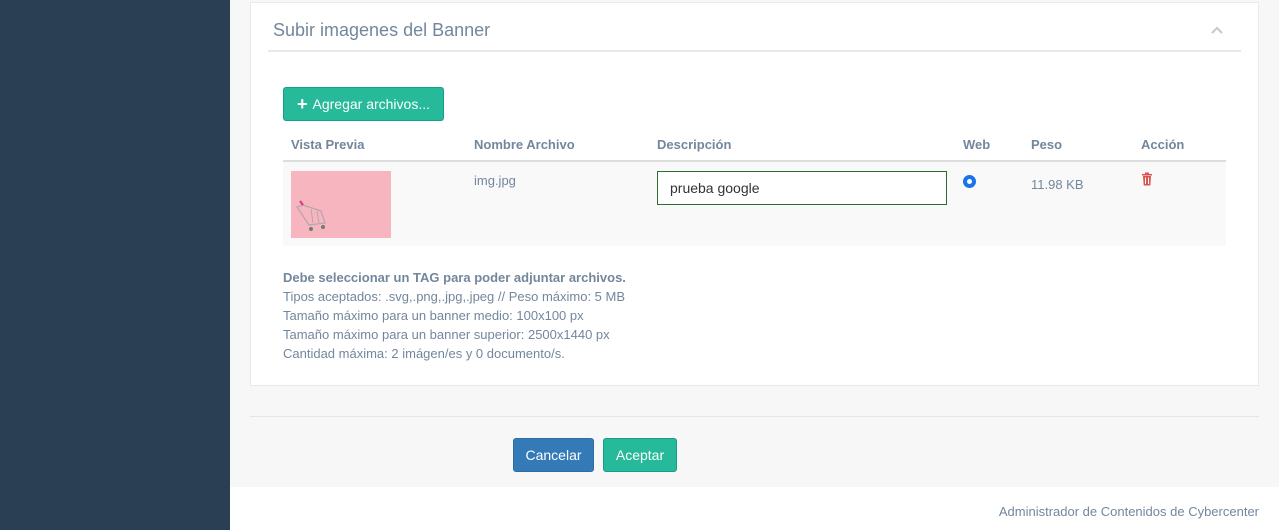 Image resolution: width=1279 pixels, height=530 pixels. What do you see at coordinates (694, 144) in the screenshot?
I see `header-description: Descripción` at bounding box center [694, 144].